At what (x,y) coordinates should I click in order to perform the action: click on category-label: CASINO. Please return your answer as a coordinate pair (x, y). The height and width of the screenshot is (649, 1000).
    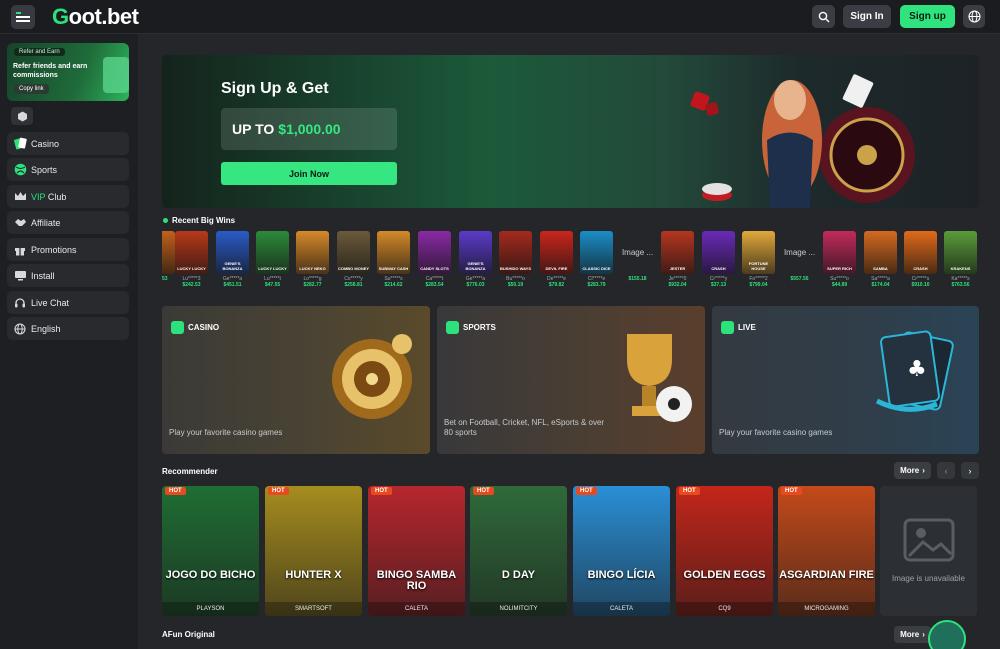
    Looking at the image, I should click on (195, 327).